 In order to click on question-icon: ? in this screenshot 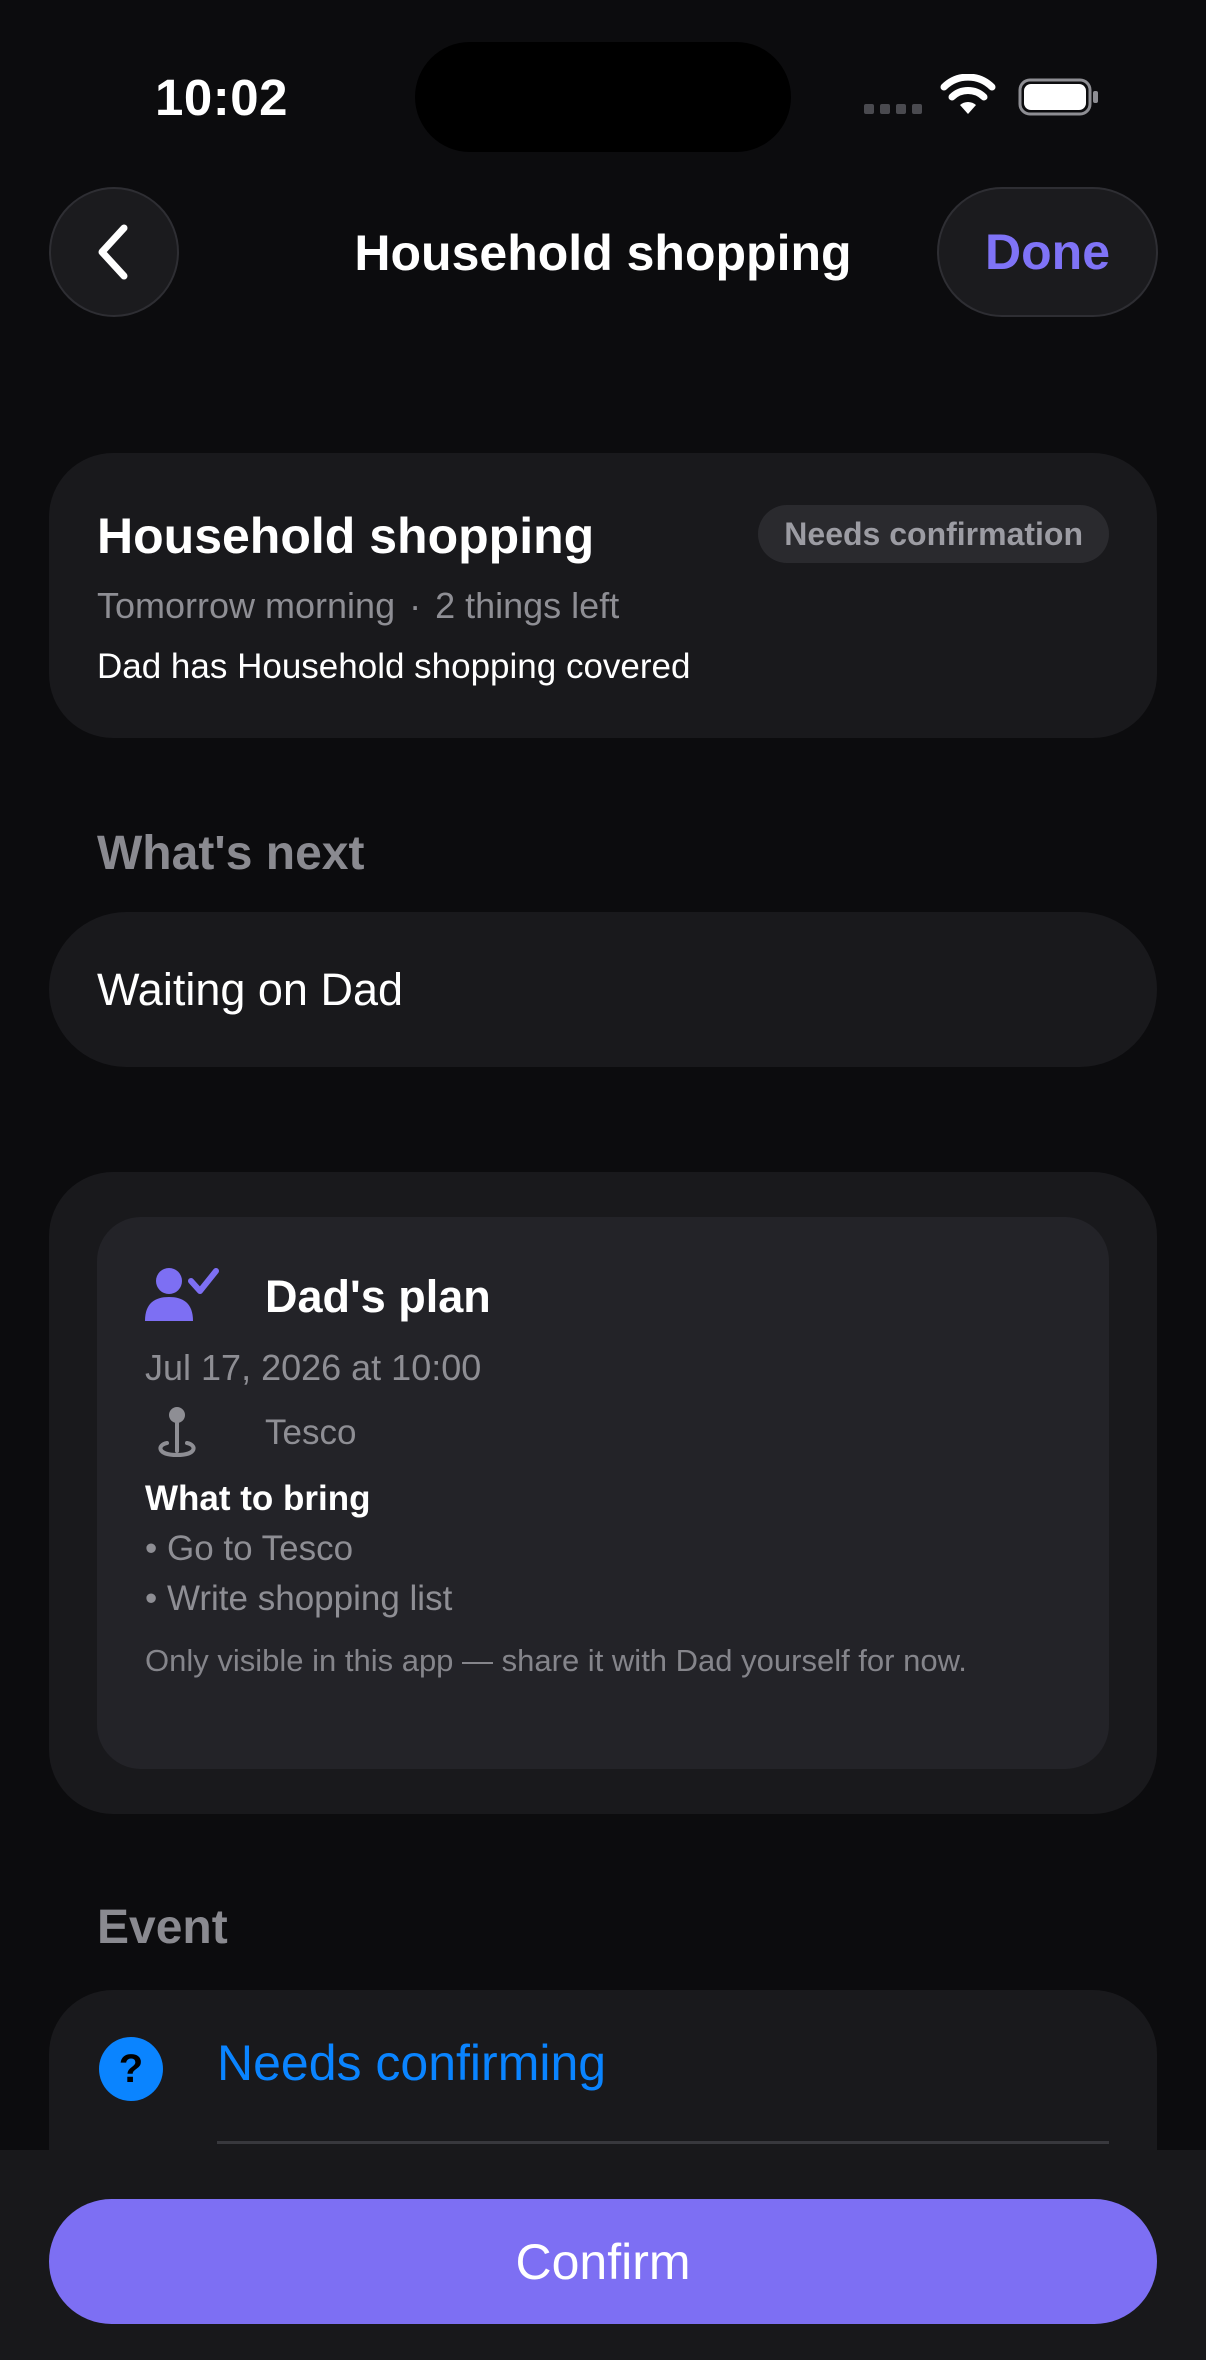, I will do `click(131, 2069)`.